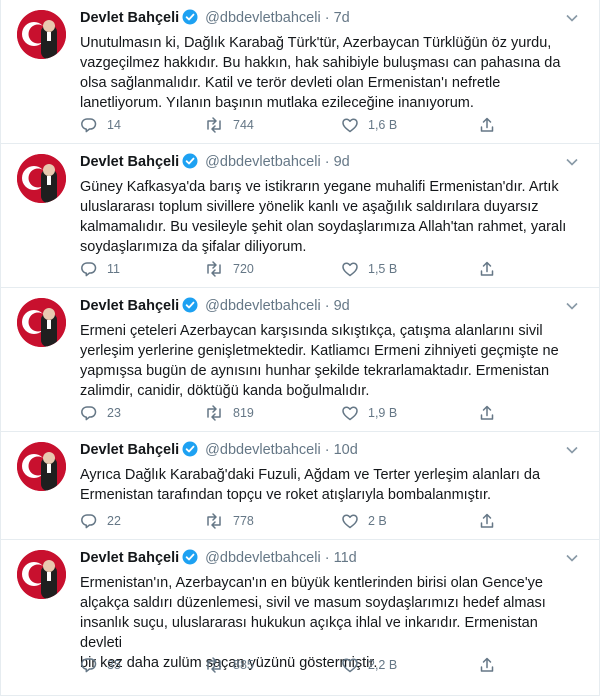 Image resolution: width=600 pixels, height=696 pixels. Describe the element at coordinates (330, 269) in the screenshot. I see `tweet-actions: 11 720 1,5 B` at that location.